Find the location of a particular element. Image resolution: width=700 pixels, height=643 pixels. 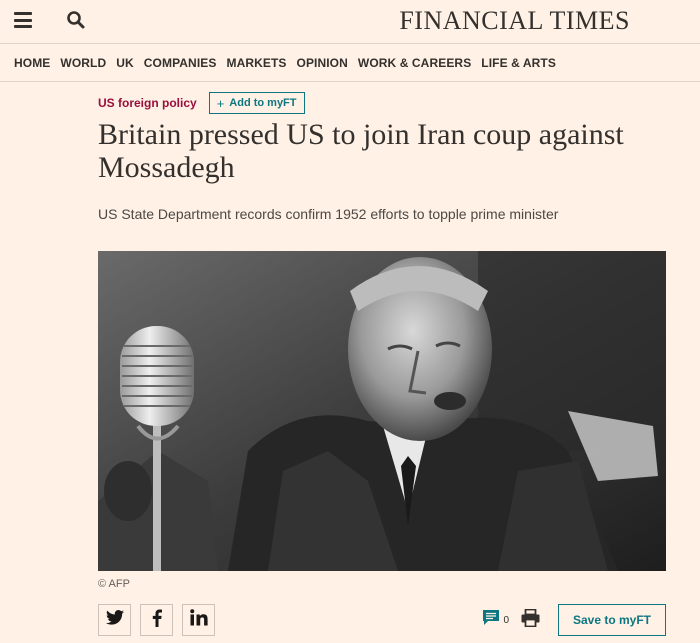

save-to-myft-button: Save to myFT is located at coordinates (612, 620).